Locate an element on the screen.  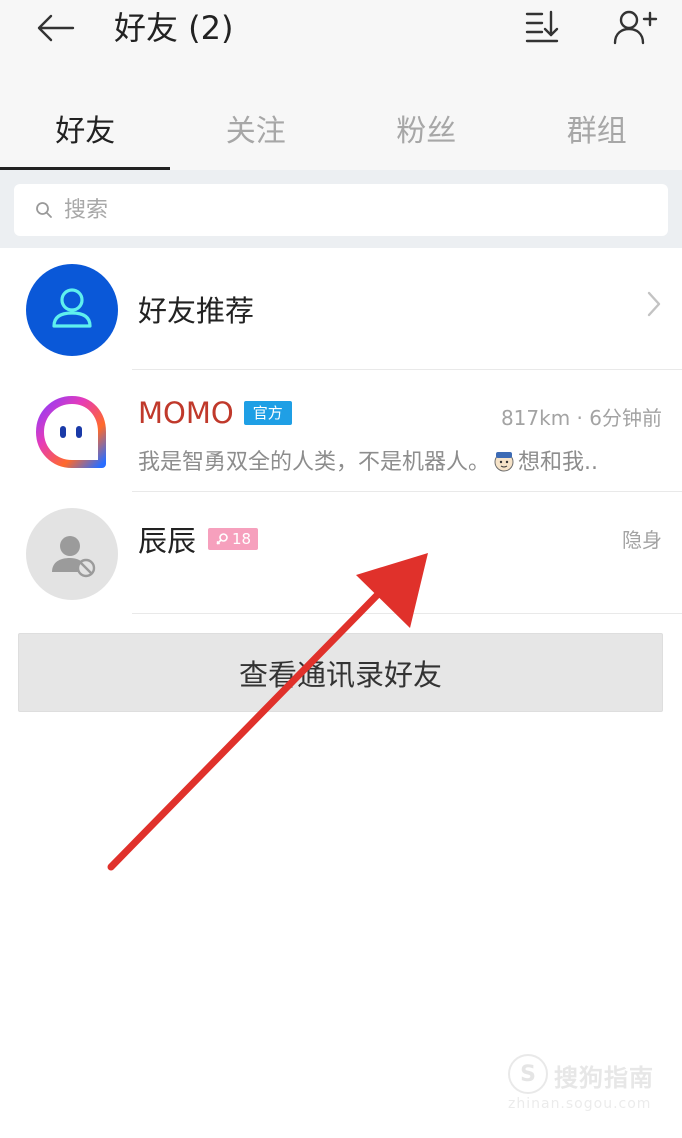
top-bar: 好友 (2) 好友 关注 粉丝 群组 is located at coordinates (341, 85).